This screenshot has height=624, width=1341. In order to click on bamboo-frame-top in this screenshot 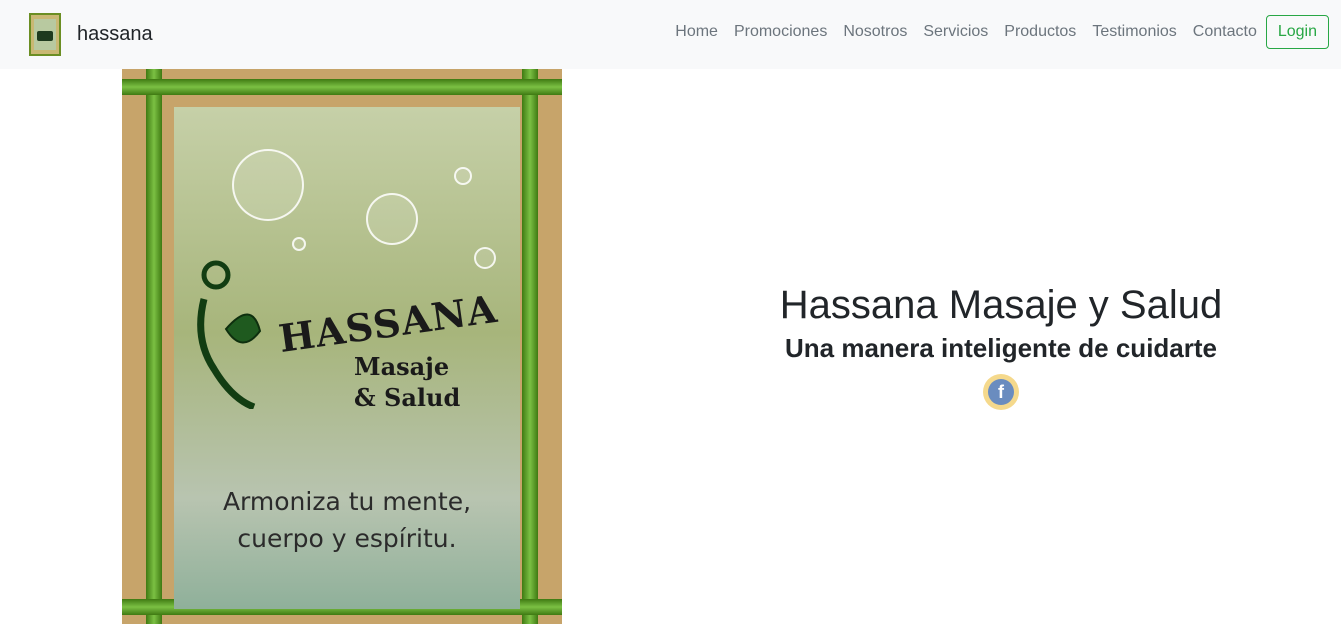, I will do `click(342, 87)`.